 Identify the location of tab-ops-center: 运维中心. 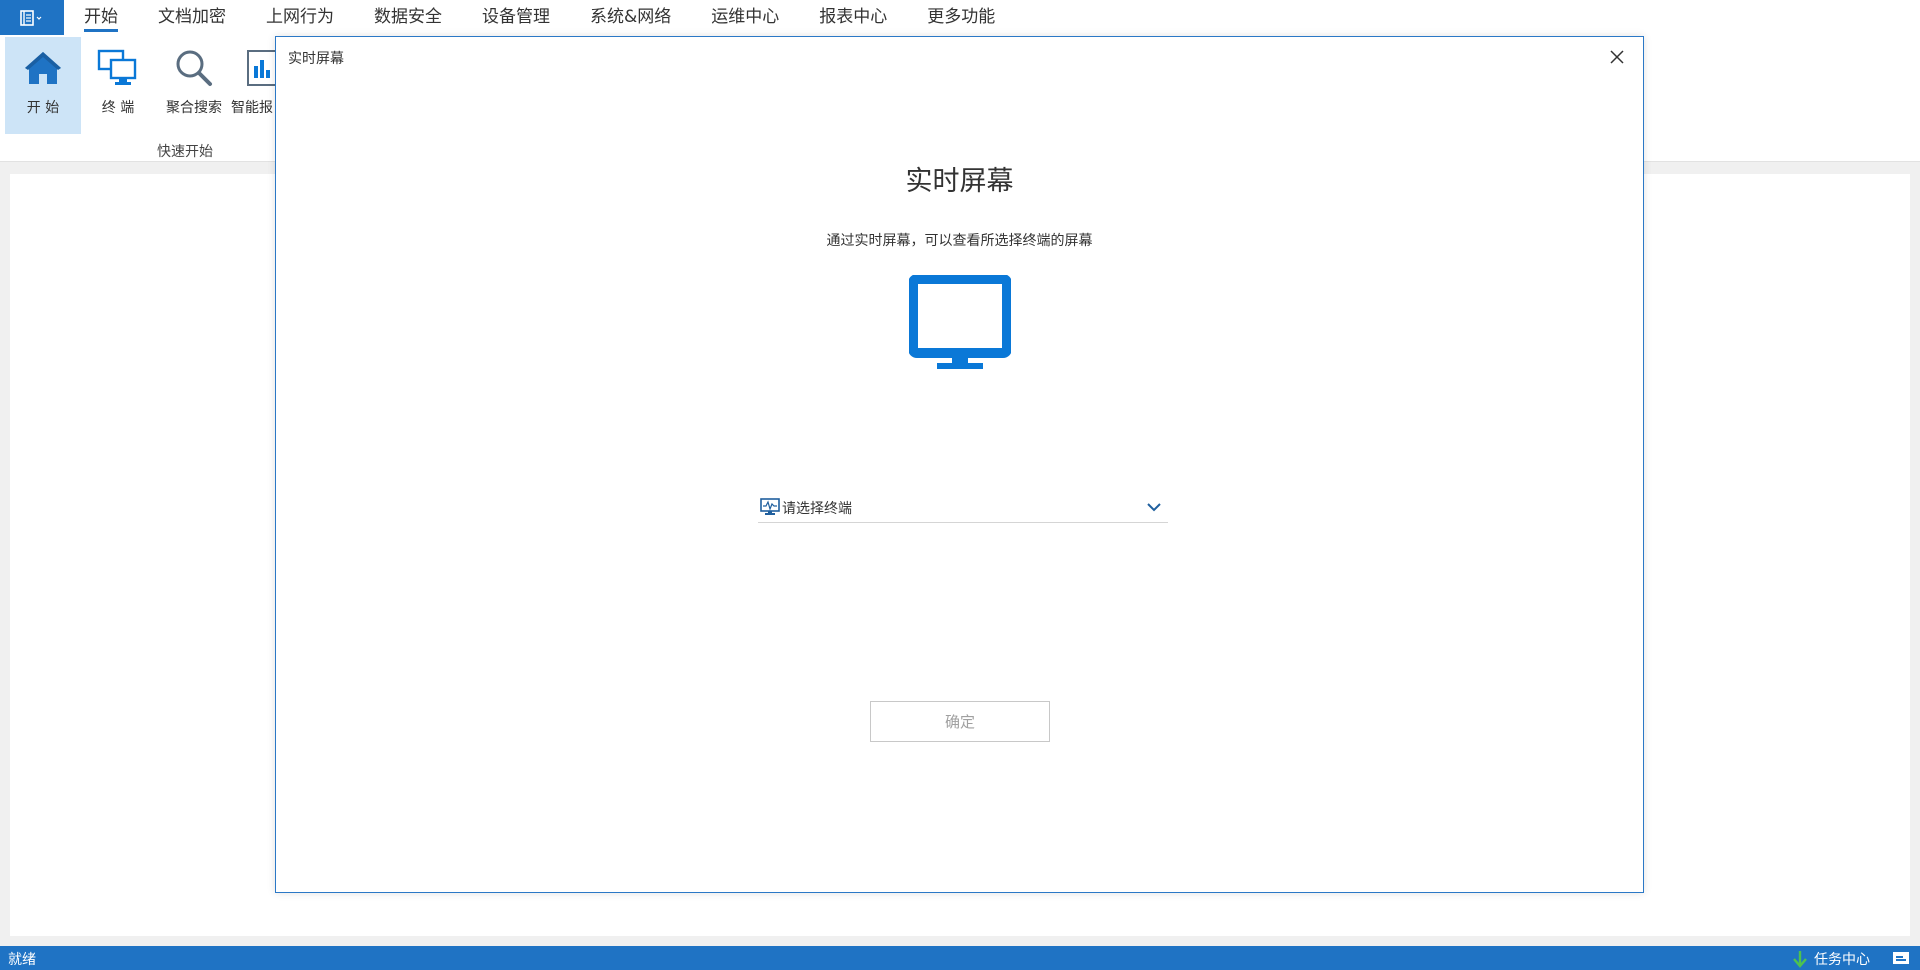
(745, 17).